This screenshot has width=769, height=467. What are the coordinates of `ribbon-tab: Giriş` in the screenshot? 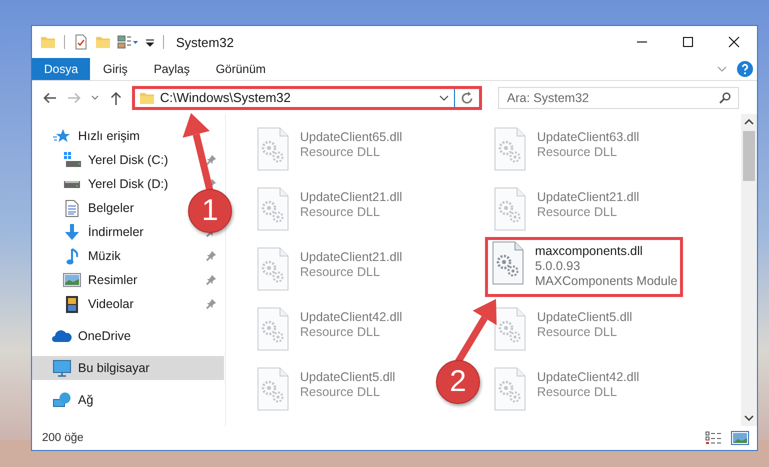 It's located at (115, 69).